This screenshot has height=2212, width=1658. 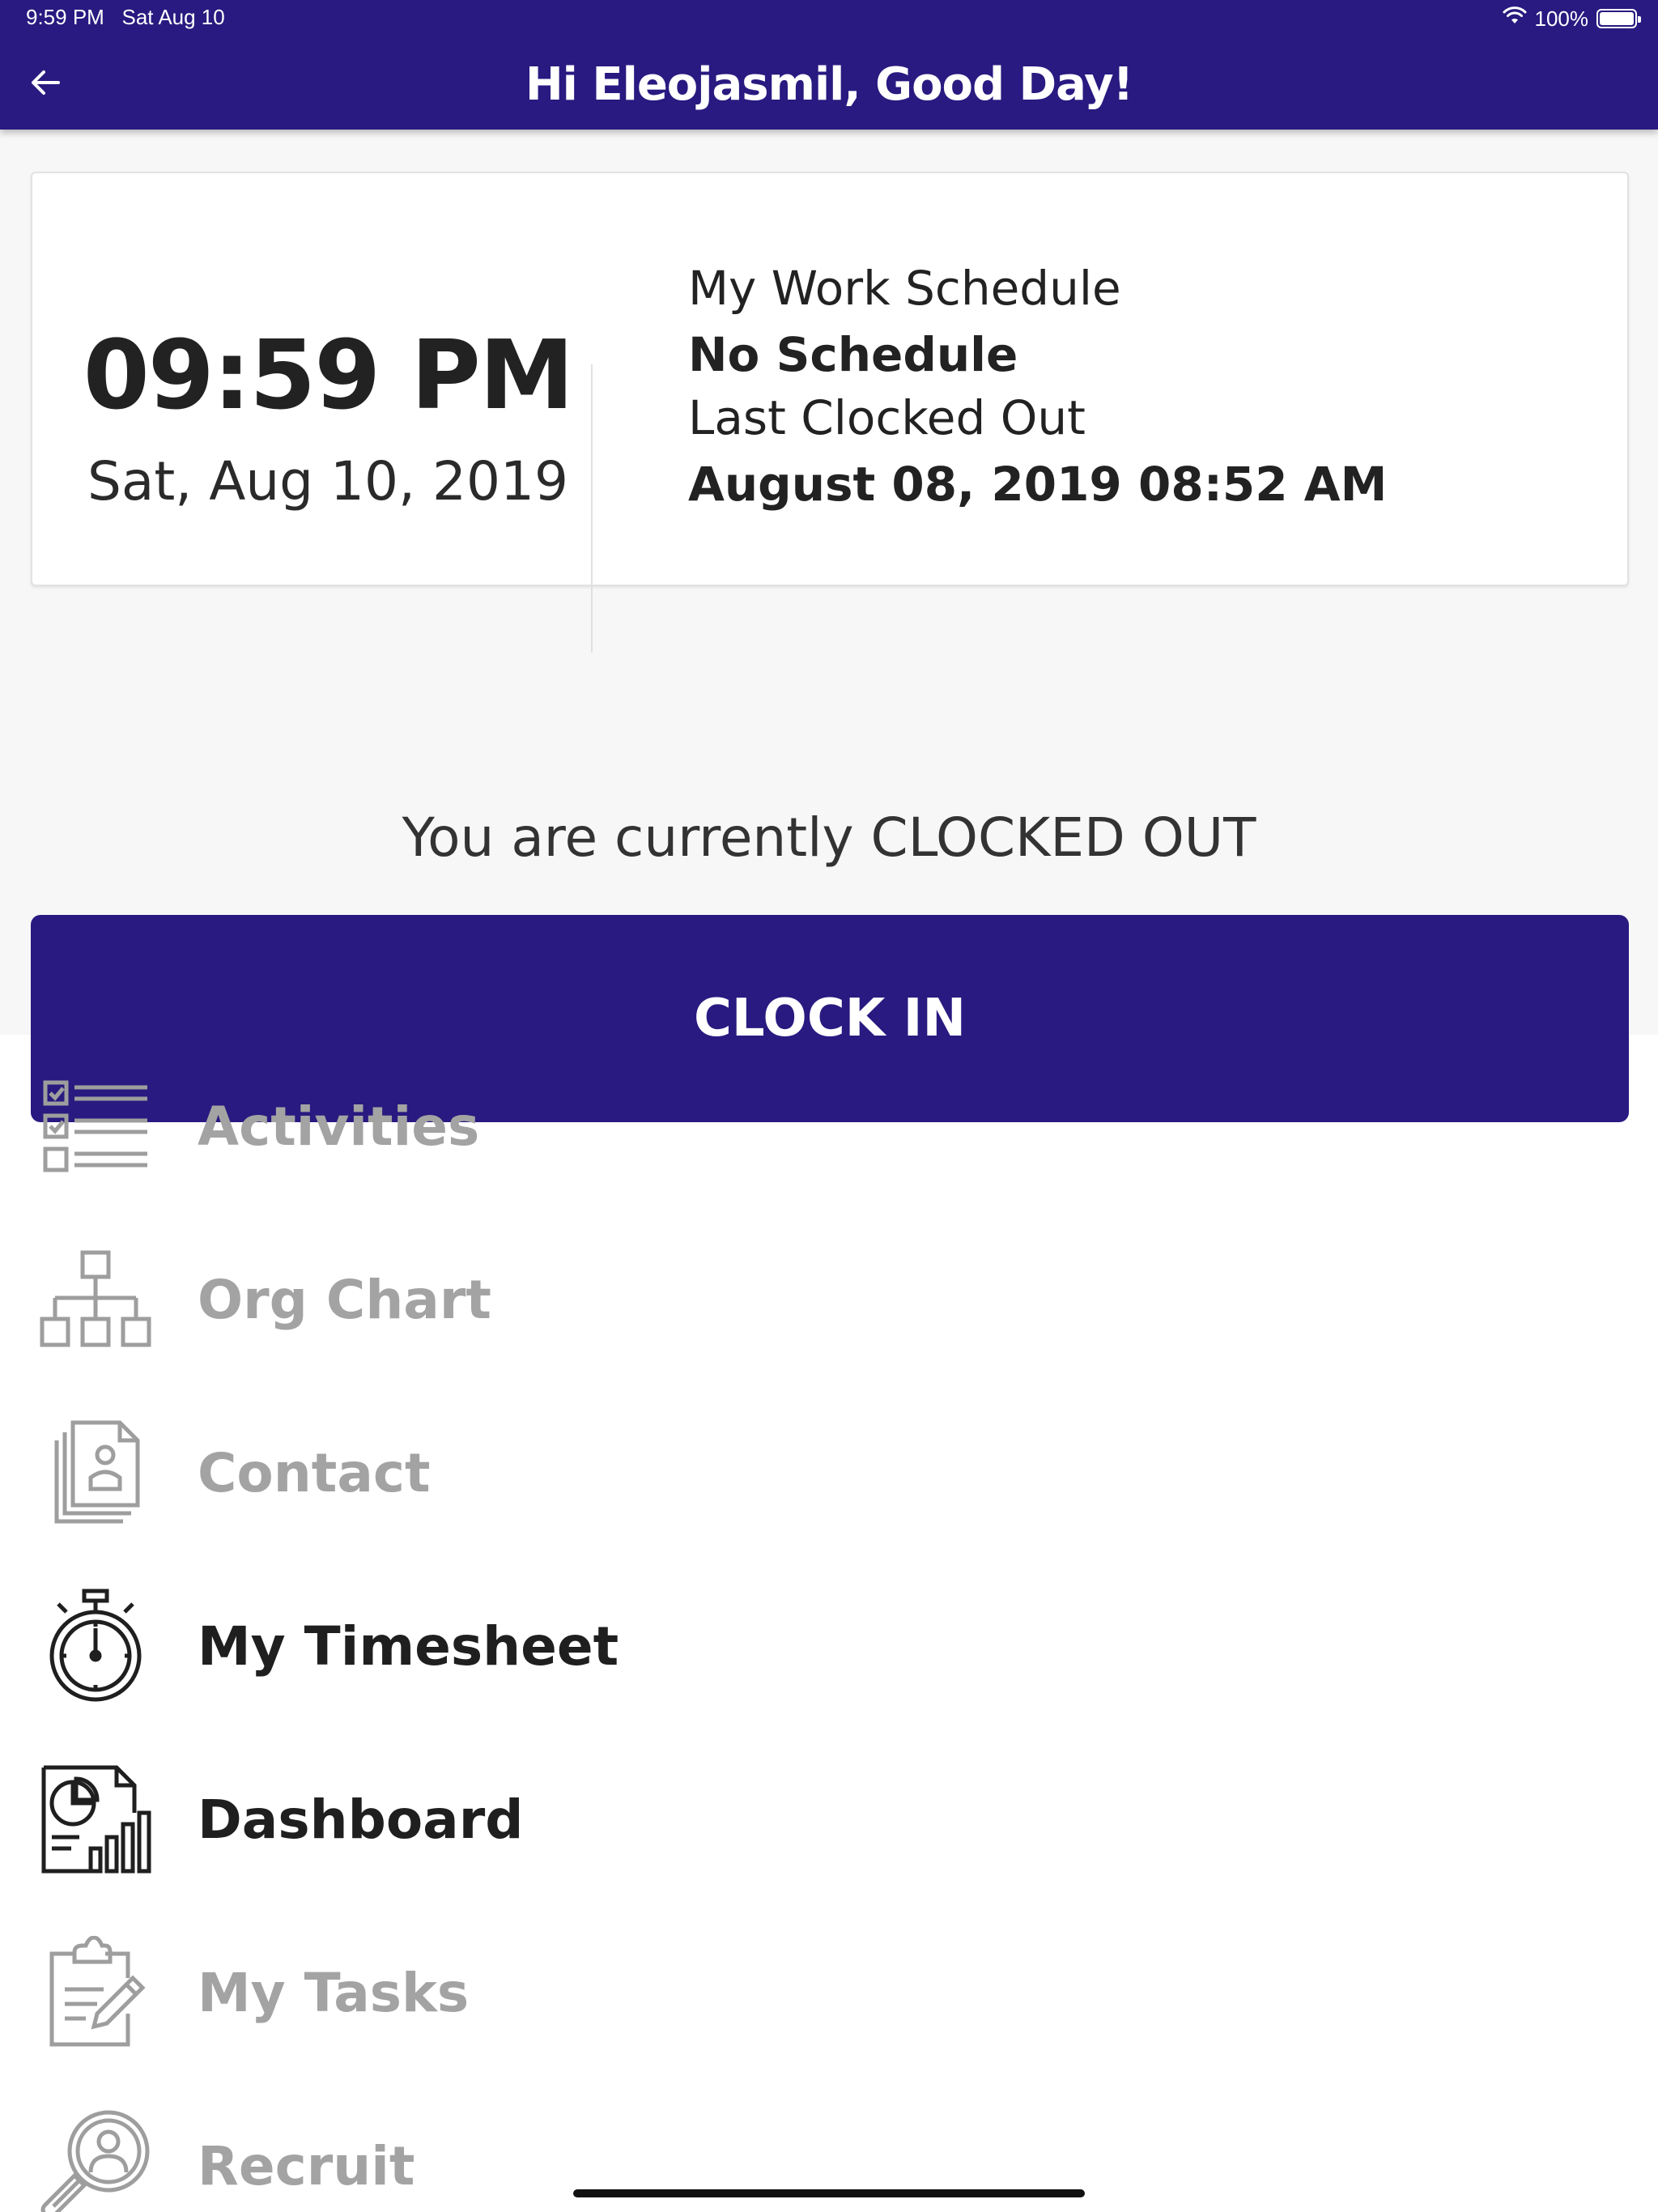 What do you see at coordinates (829, 1820) in the screenshot?
I see `menu-item-dashboard: Dashboard` at bounding box center [829, 1820].